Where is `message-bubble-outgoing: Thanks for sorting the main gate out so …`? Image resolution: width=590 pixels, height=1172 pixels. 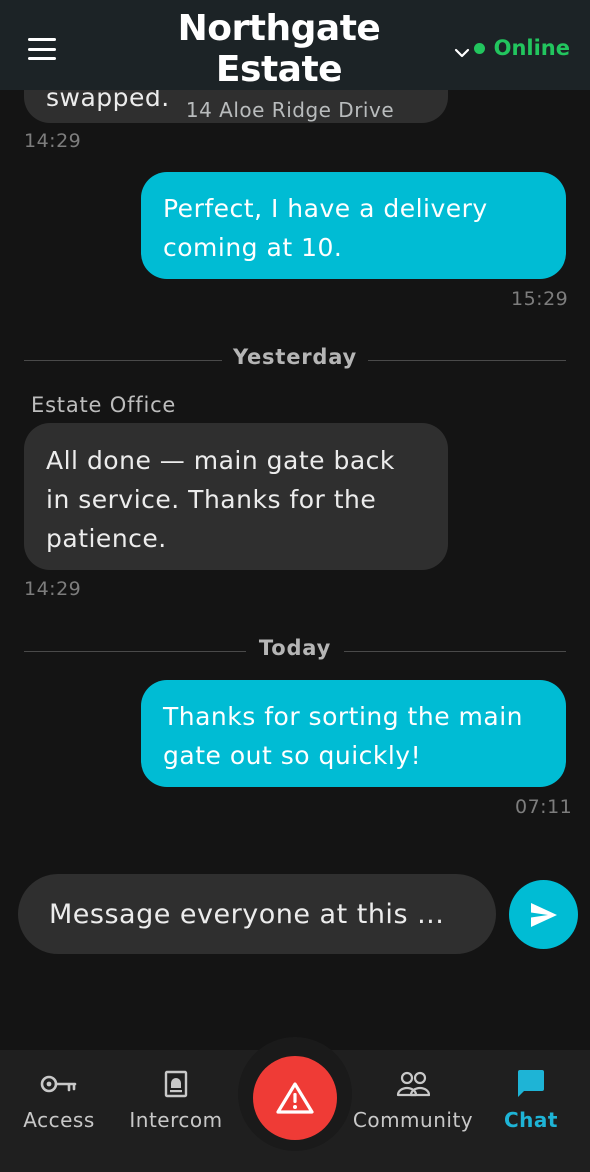 message-bubble-outgoing: Thanks for sorting the main gate out so … is located at coordinates (353, 733).